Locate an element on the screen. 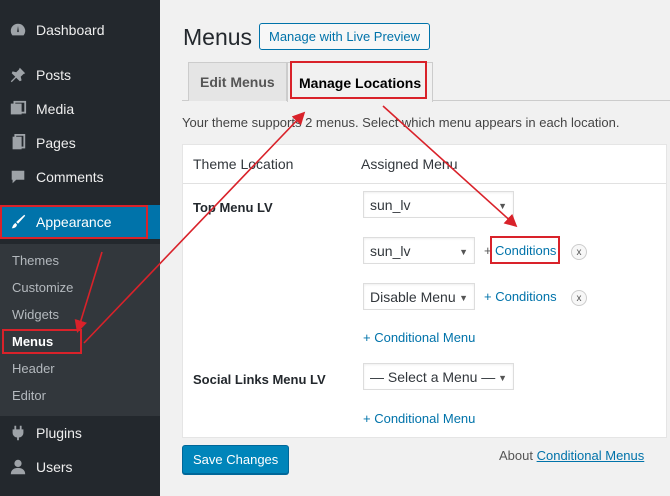  sidebar-item-posts: Posts is located at coordinates (80, 75).